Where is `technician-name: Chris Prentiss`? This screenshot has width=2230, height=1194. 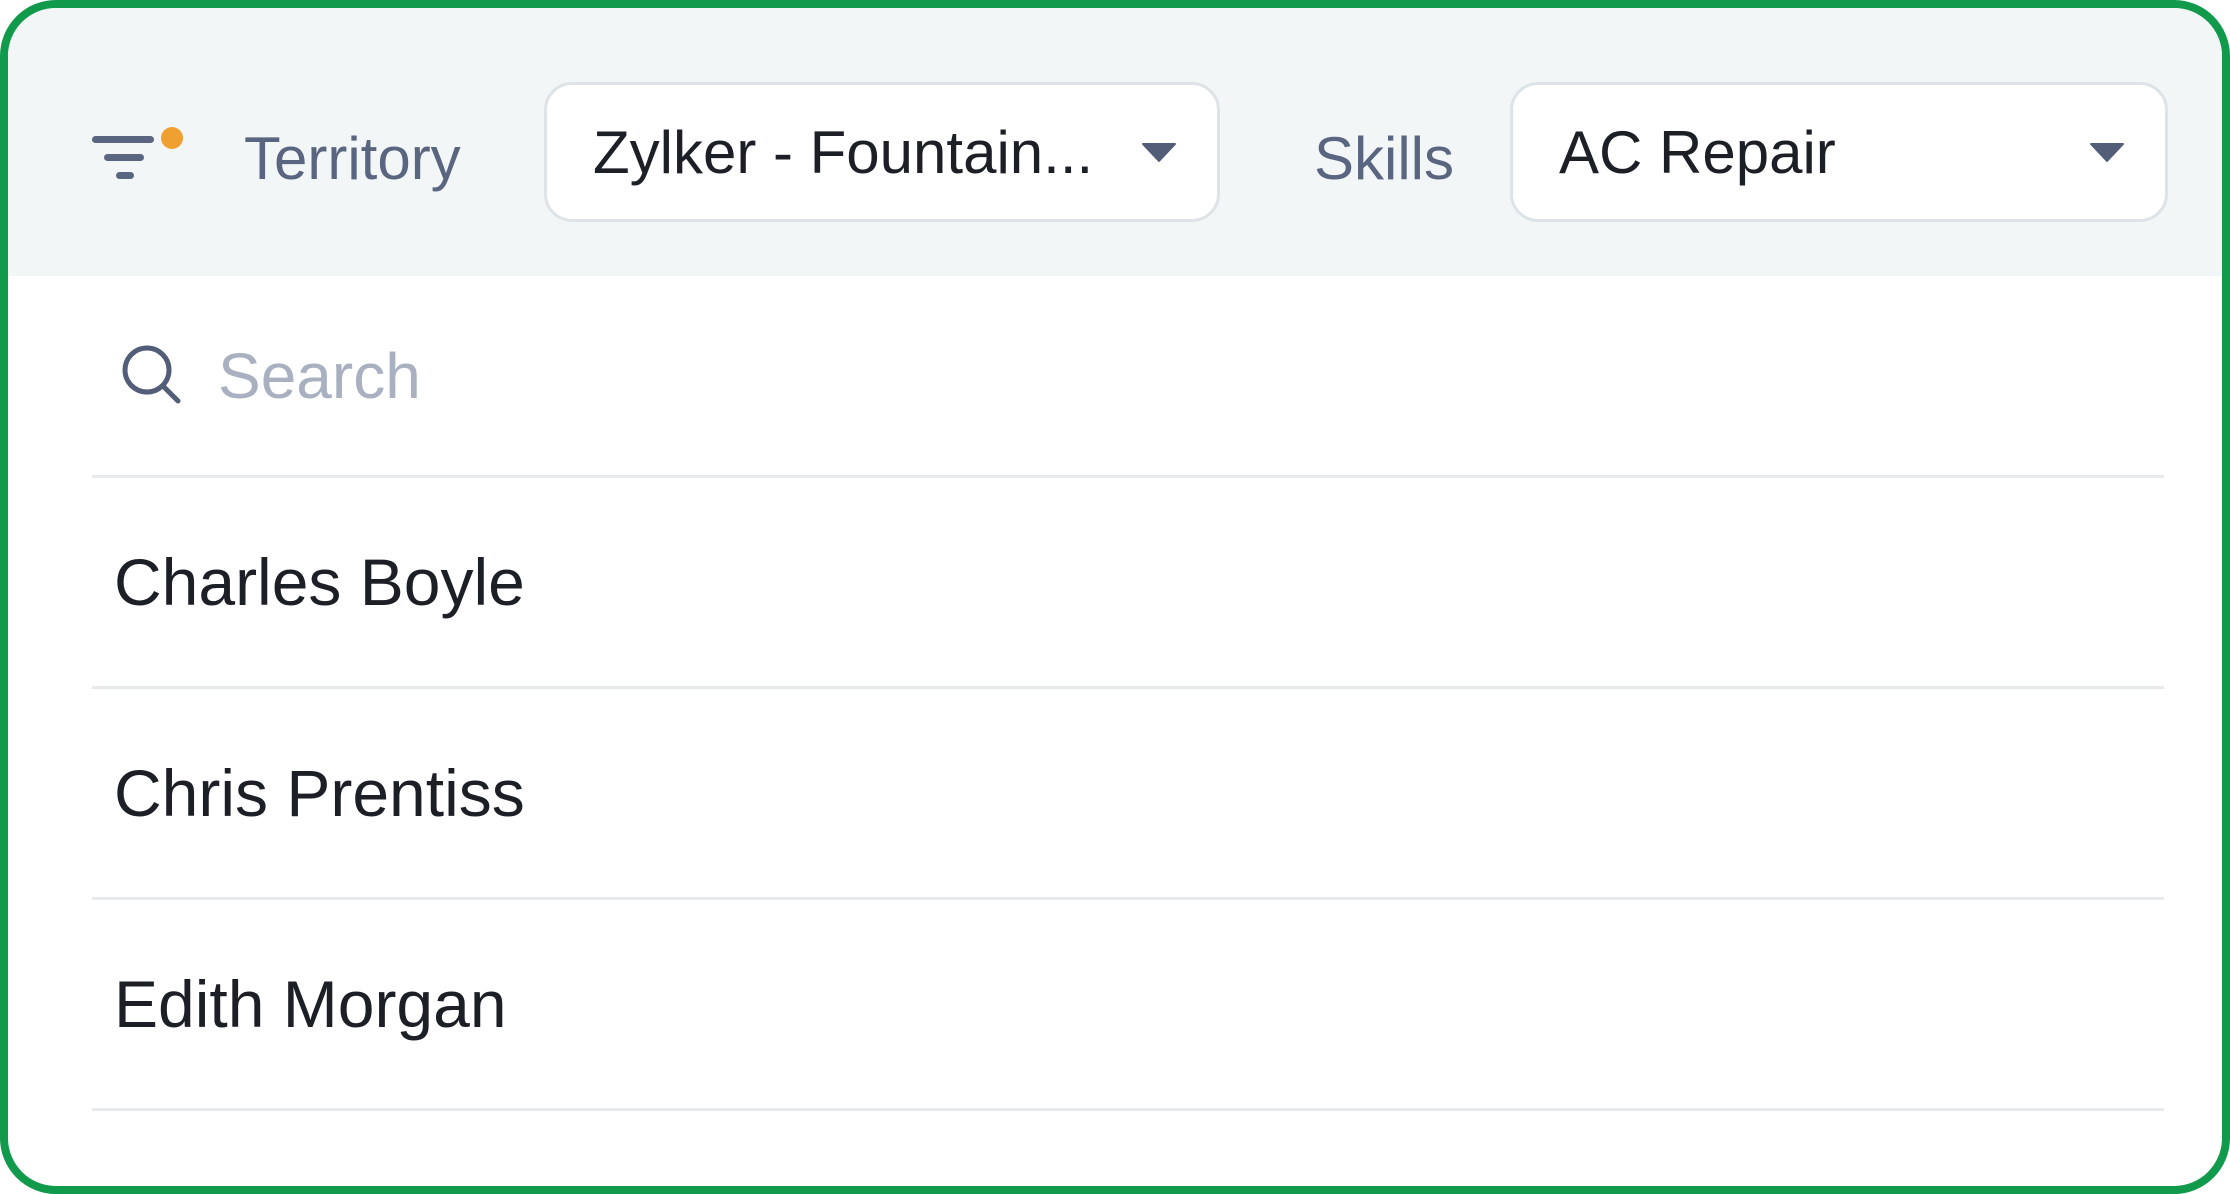 technician-name: Chris Prentiss is located at coordinates (319, 793).